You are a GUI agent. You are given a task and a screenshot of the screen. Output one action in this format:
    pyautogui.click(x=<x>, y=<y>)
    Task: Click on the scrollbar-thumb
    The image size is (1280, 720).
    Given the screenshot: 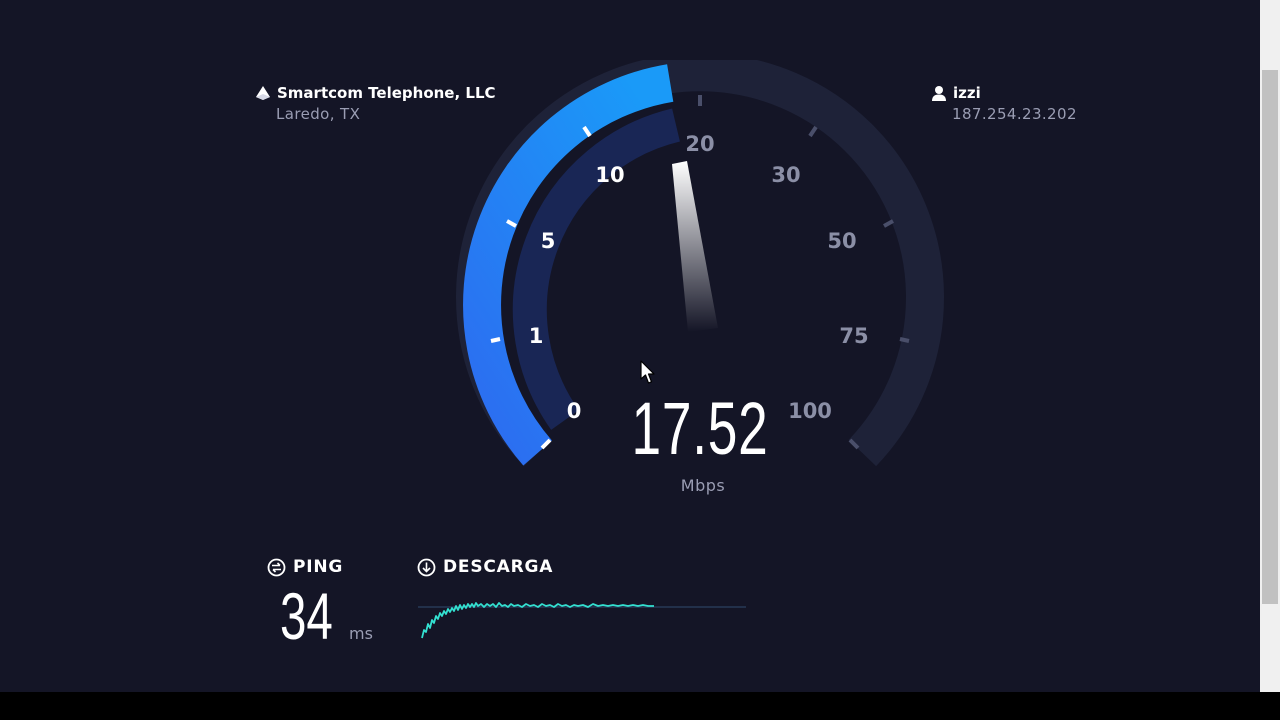 What is the action you would take?
    pyautogui.click(x=1270, y=337)
    